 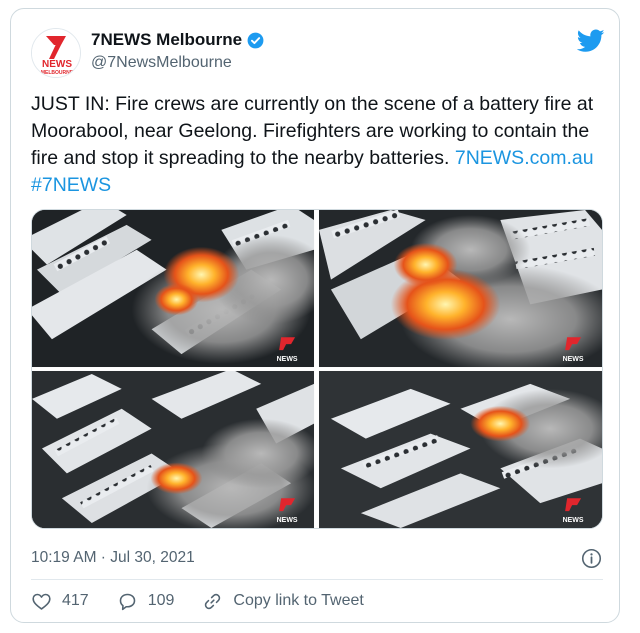 What do you see at coordinates (41, 601) in the screenshot?
I see `heart-icon` at bounding box center [41, 601].